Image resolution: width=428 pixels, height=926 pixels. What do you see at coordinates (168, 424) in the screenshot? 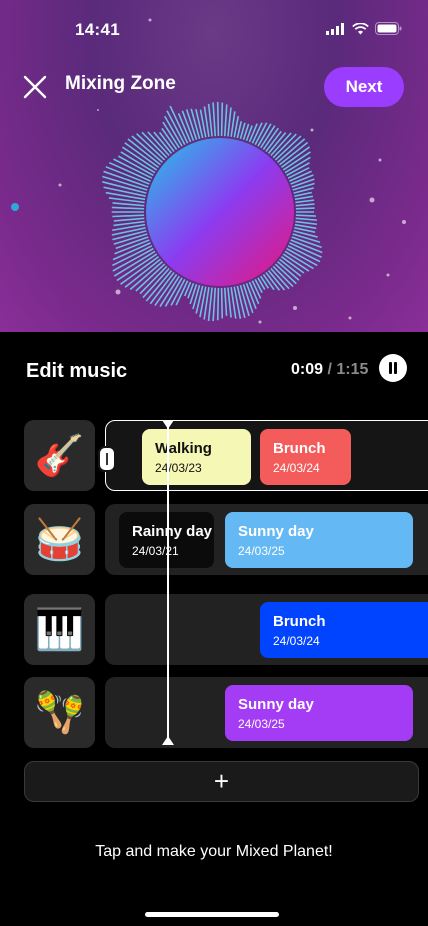
I see `playhead-top-marker` at bounding box center [168, 424].